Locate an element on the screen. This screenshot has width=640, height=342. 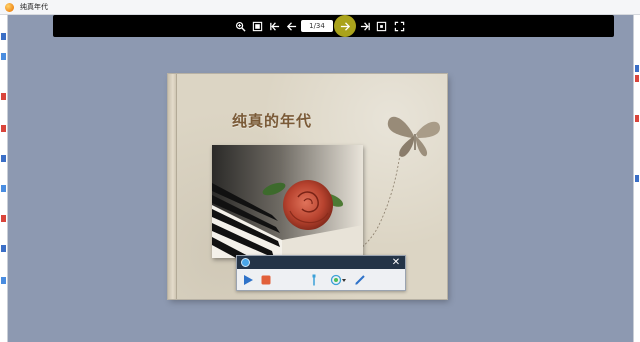
app-icon is located at coordinates (9, 7).